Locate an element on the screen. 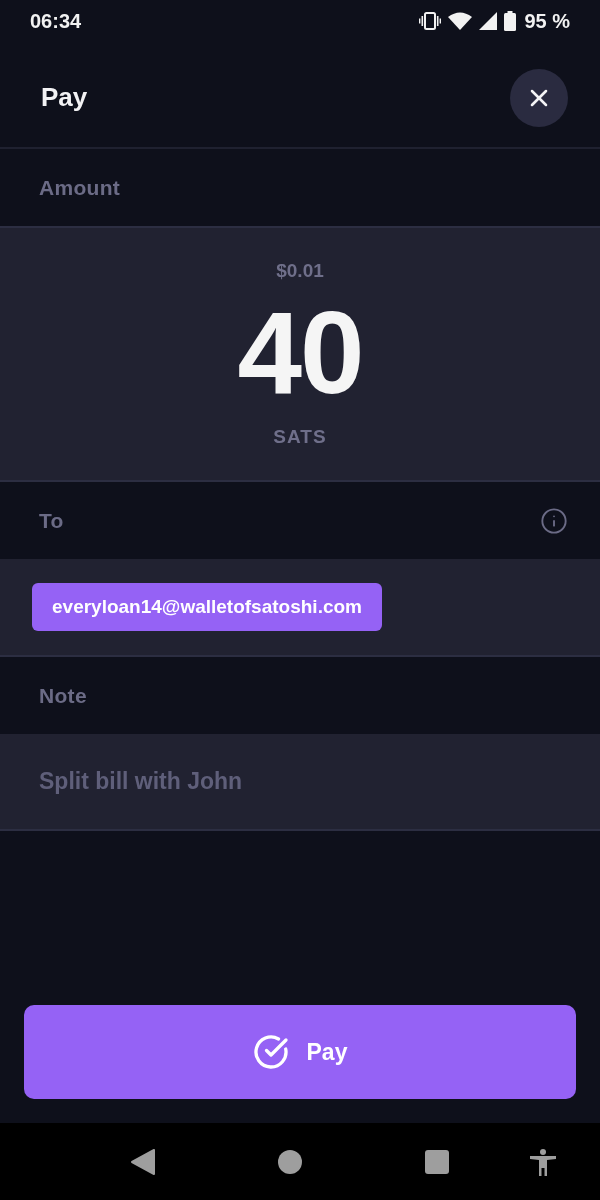  signal-icon is located at coordinates (488, 21).